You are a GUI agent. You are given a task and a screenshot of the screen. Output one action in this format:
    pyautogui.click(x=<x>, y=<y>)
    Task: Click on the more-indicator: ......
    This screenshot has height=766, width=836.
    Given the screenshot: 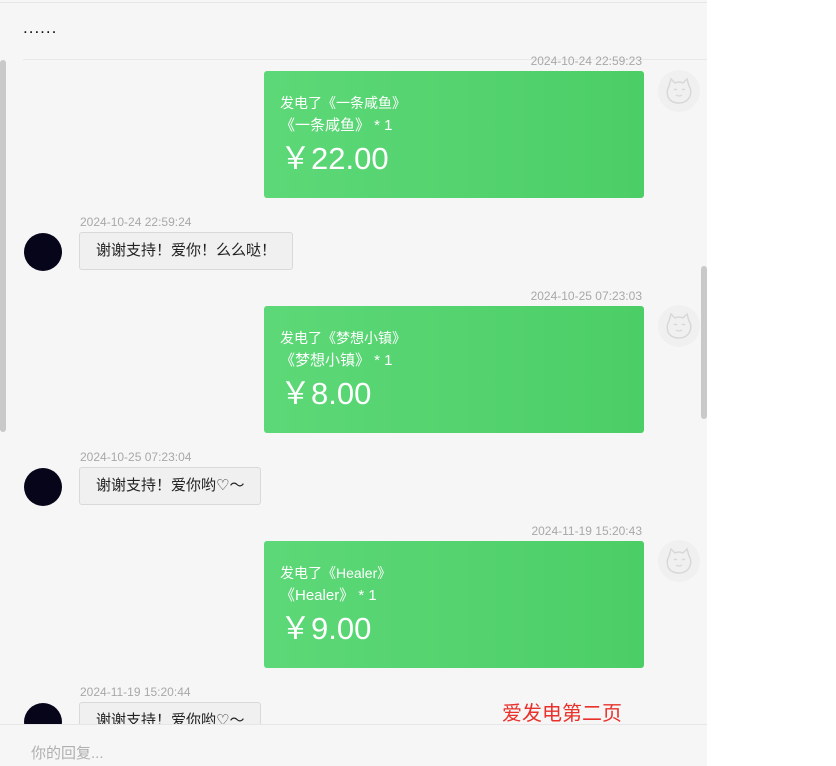 What is the action you would take?
    pyautogui.click(x=40, y=28)
    